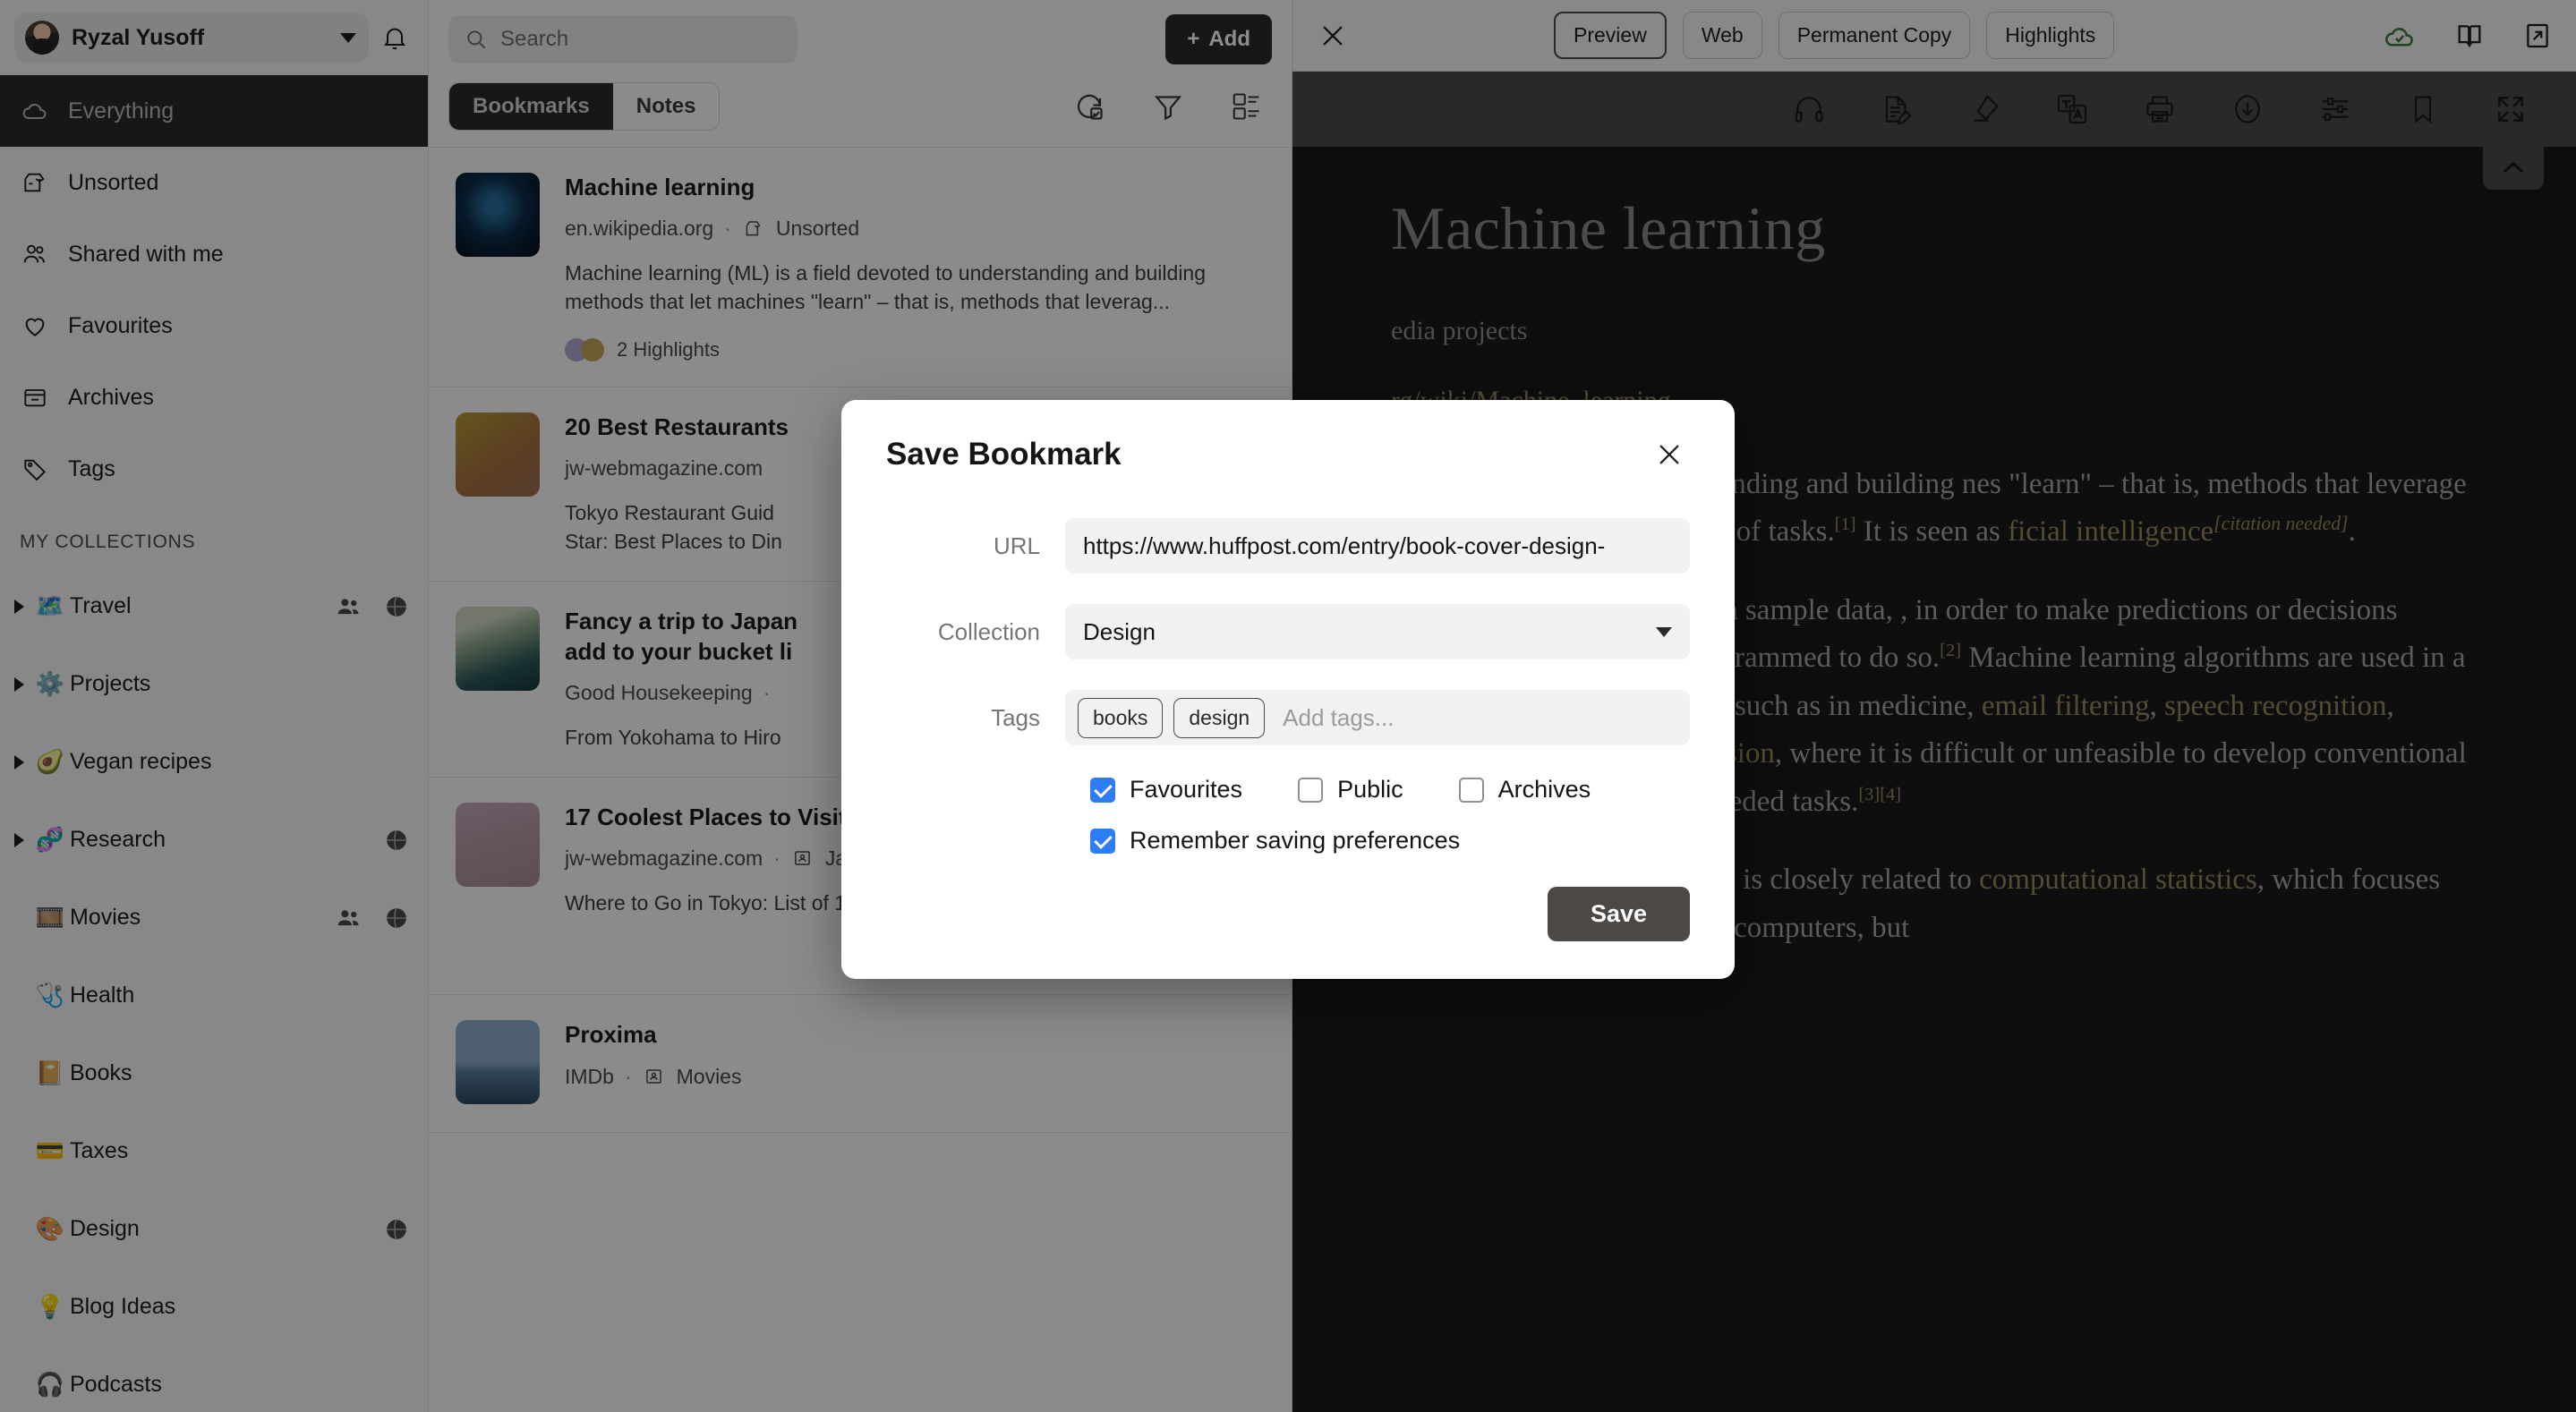 This screenshot has width=2576, height=1412. Describe the element at coordinates (1618, 914) in the screenshot. I see `save-button: Save` at that location.